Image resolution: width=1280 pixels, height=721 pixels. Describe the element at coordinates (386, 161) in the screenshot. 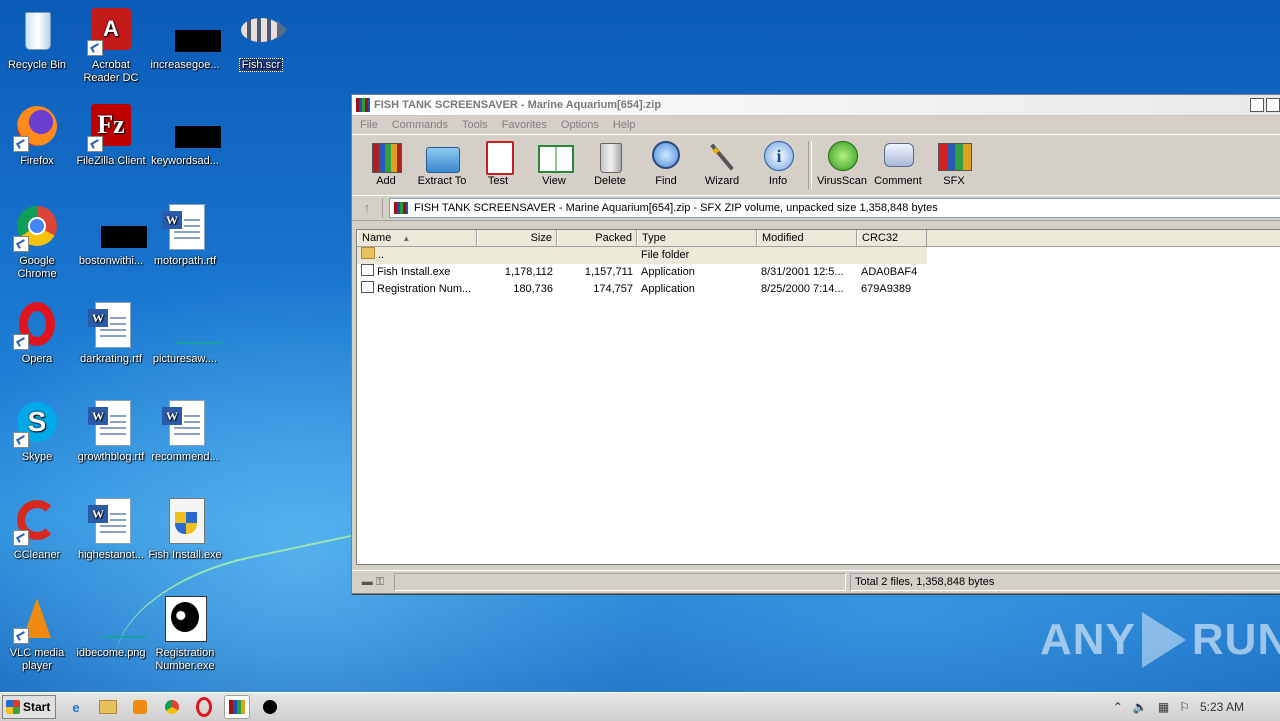

I see `add-button: Add` at that location.